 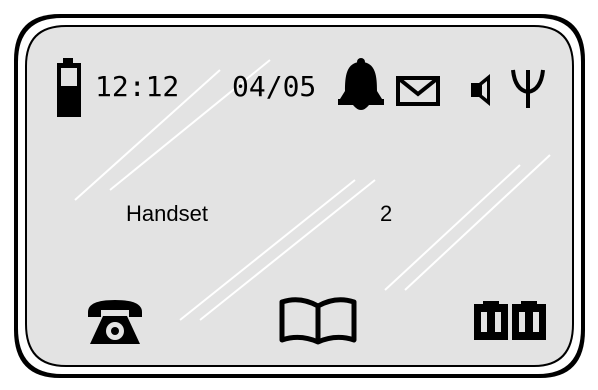 What do you see at coordinates (318, 322) in the screenshot?
I see `phonebook-icon` at bounding box center [318, 322].